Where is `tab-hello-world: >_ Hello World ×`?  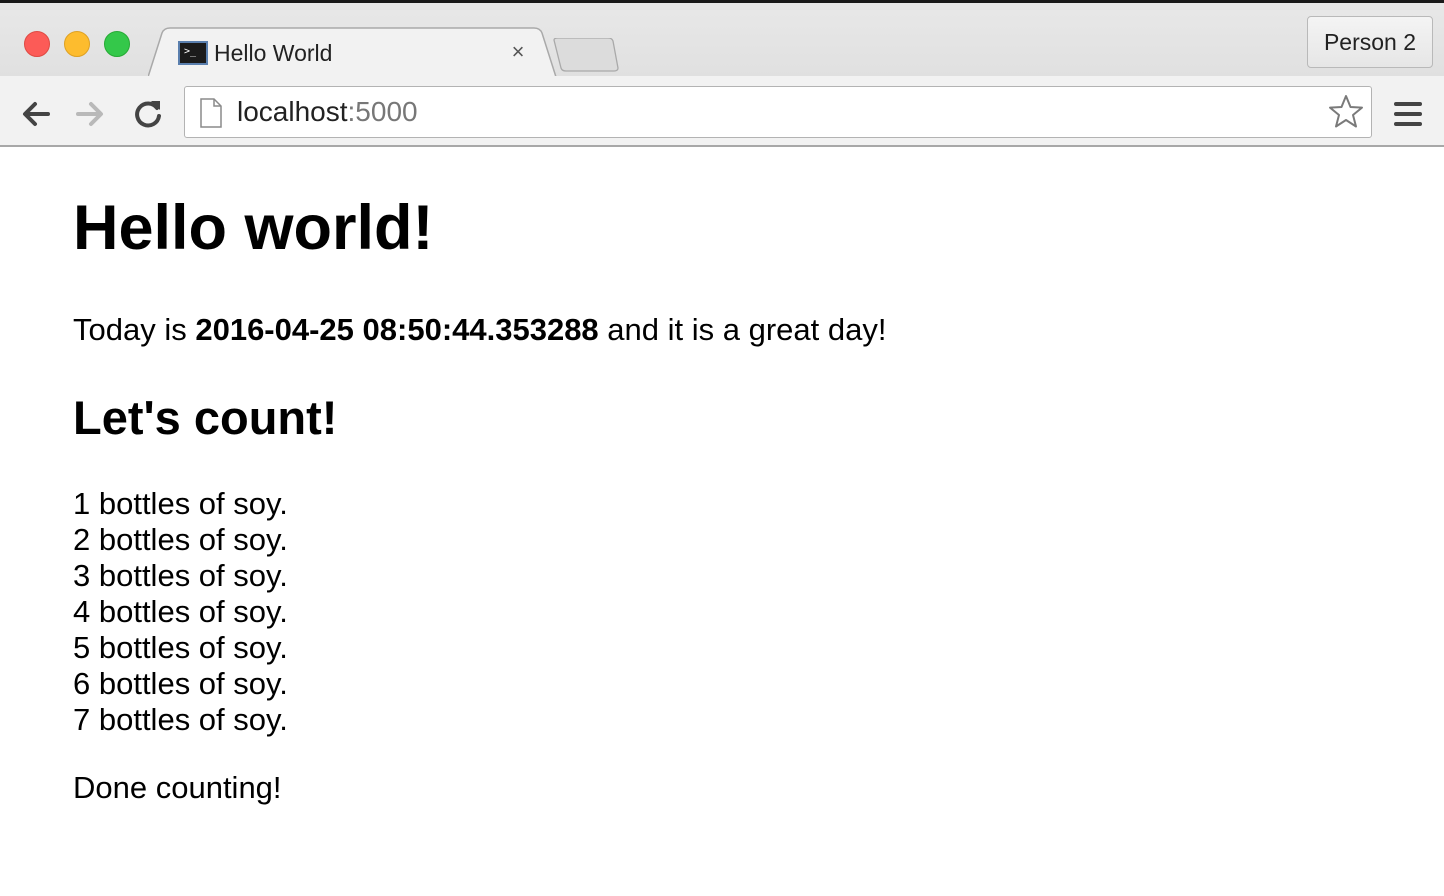 tab-hello-world: >_ Hello World × is located at coordinates (353, 52).